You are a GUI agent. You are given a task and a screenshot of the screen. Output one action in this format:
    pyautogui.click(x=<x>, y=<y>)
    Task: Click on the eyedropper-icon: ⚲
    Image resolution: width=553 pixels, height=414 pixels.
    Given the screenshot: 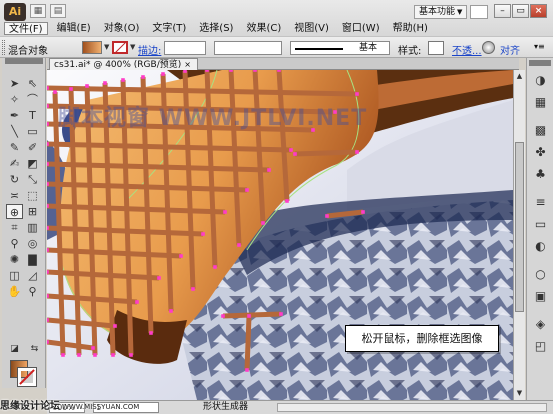 What is the action you would take?
    pyautogui.click(x=14, y=243)
    